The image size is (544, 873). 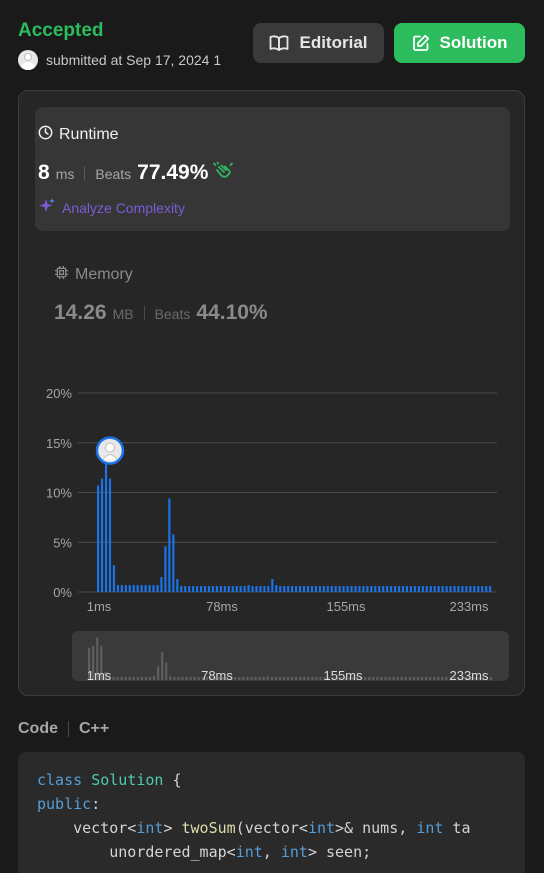 I want to click on code-line: unordered_map<int, int> seen;, so click(x=204, y=852).